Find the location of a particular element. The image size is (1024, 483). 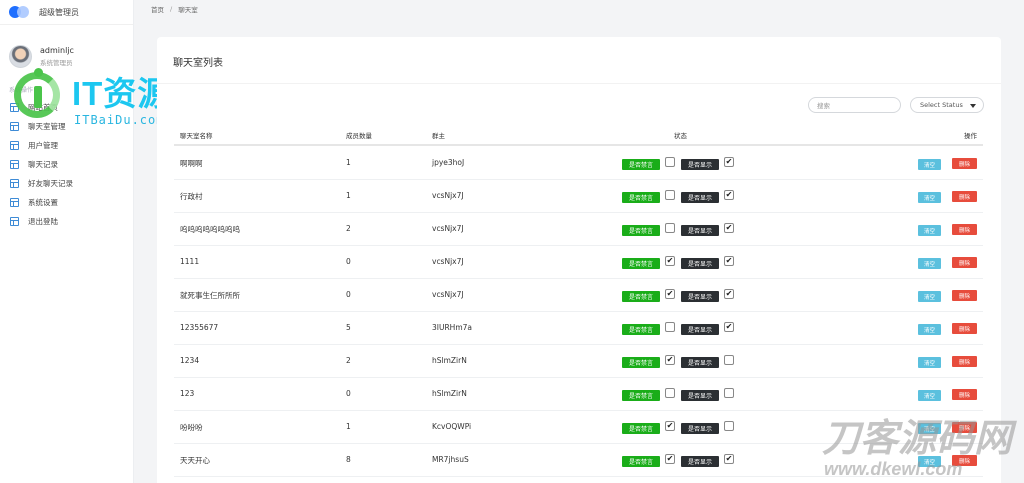

status-select: Select Status is located at coordinates (947, 105).